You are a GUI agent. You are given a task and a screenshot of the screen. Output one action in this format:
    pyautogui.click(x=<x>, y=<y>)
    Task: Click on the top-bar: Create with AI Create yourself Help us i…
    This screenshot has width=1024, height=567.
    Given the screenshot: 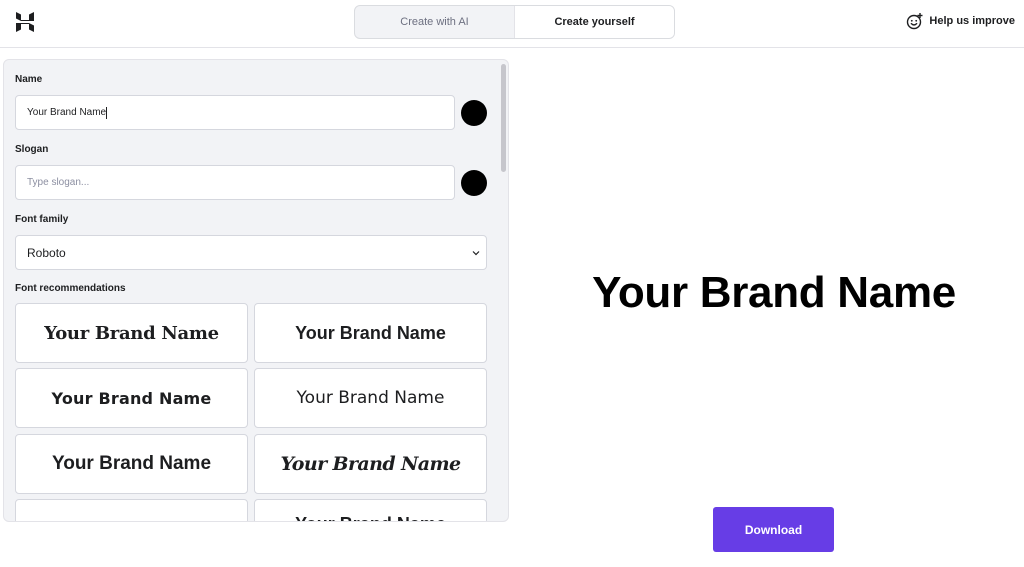 What is the action you would take?
    pyautogui.click(x=512, y=24)
    